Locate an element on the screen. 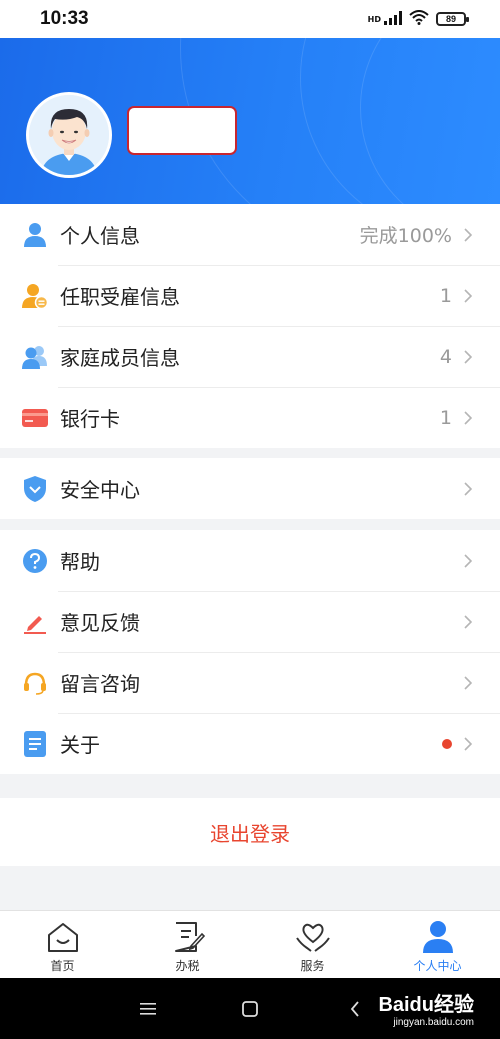  tab-home: 首页 is located at coordinates (62, 944).